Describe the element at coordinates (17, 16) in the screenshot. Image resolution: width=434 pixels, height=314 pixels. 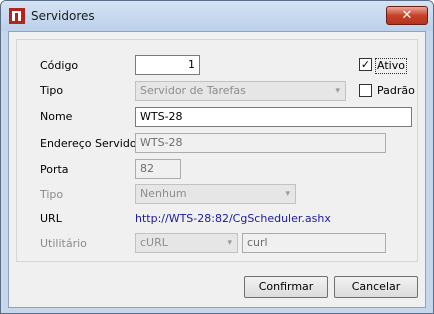
I see `app-icon` at that location.